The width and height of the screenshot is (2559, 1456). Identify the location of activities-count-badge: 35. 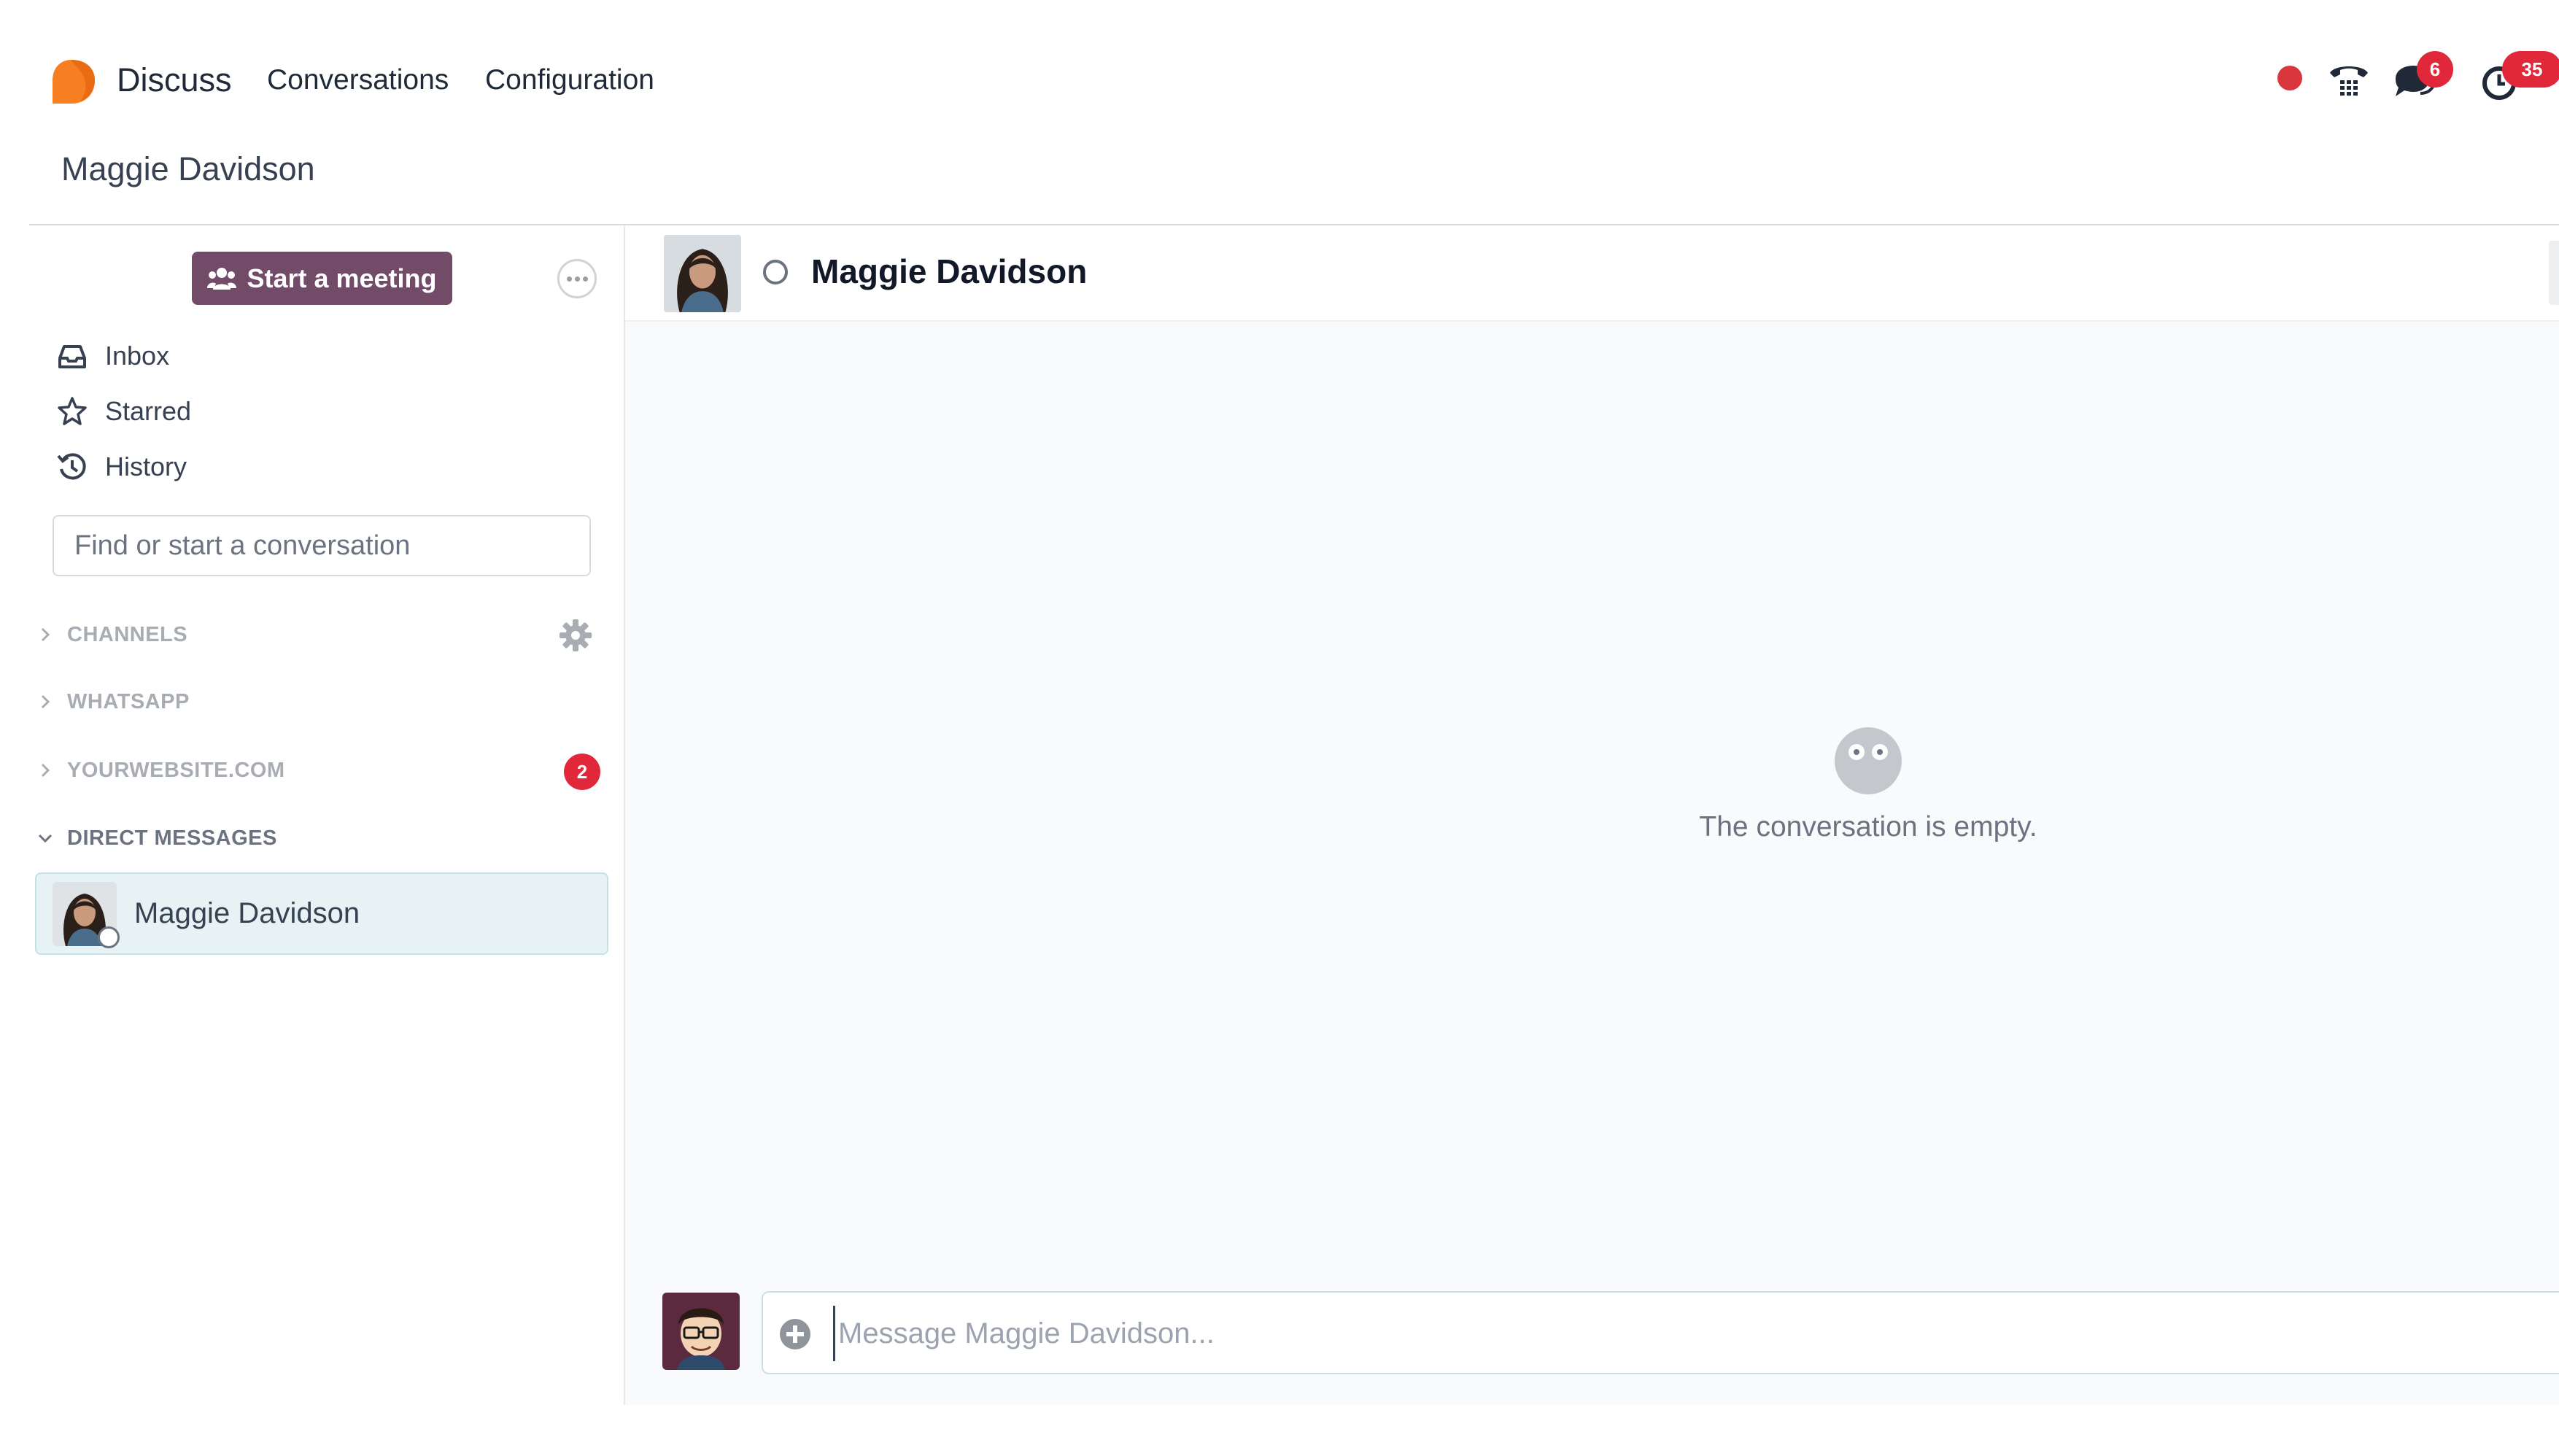
(2531, 69).